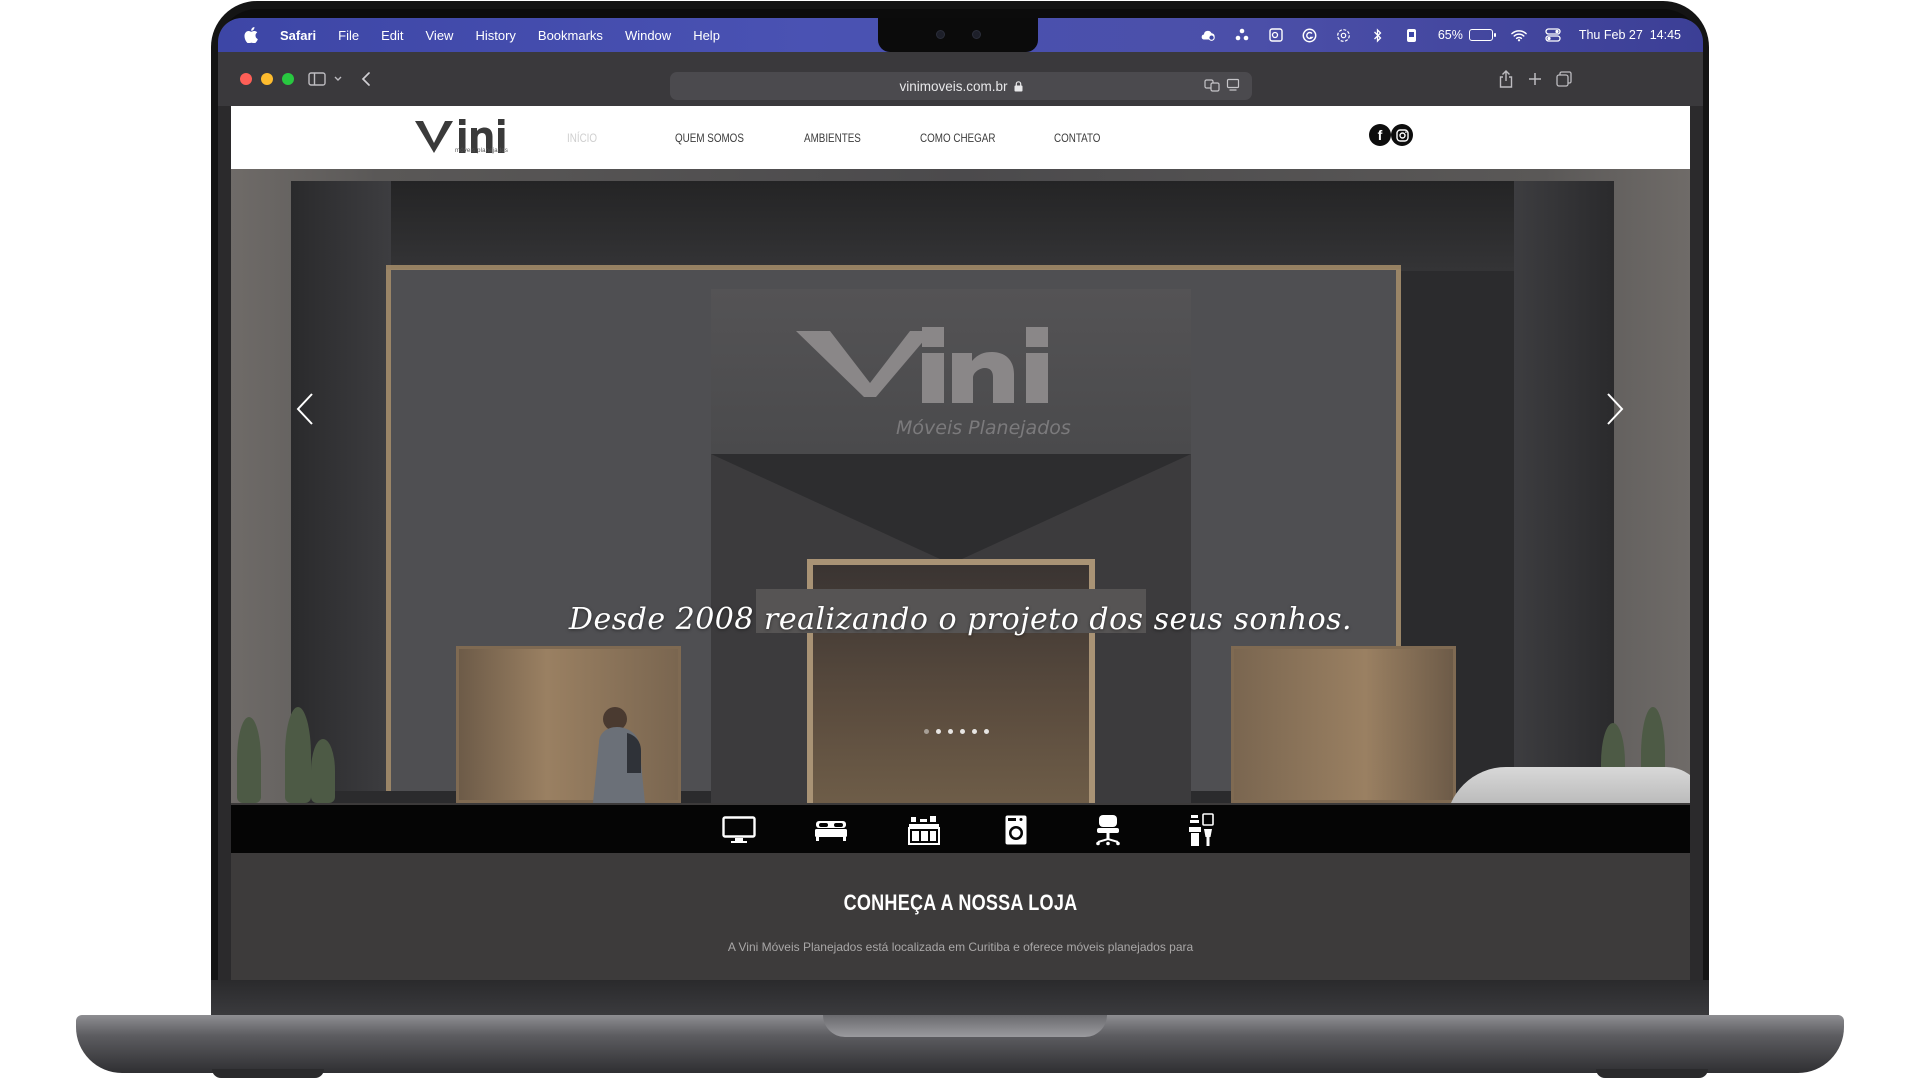 The image size is (1920, 1080). Describe the element at coordinates (960, 998) in the screenshot. I see `screen-chin` at that location.